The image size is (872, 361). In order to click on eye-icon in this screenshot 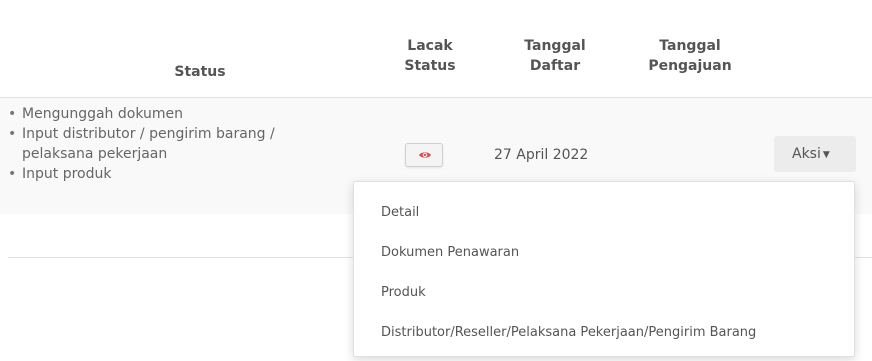, I will do `click(425, 155)`.